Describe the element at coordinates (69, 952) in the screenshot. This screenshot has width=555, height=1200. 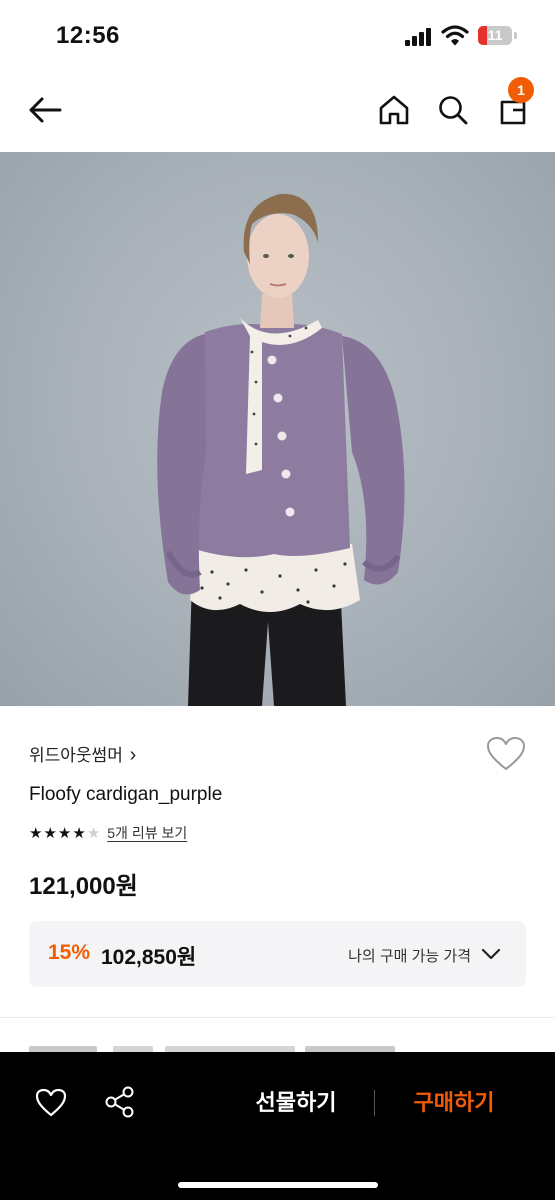
I see `discount-rate: 15%` at that location.